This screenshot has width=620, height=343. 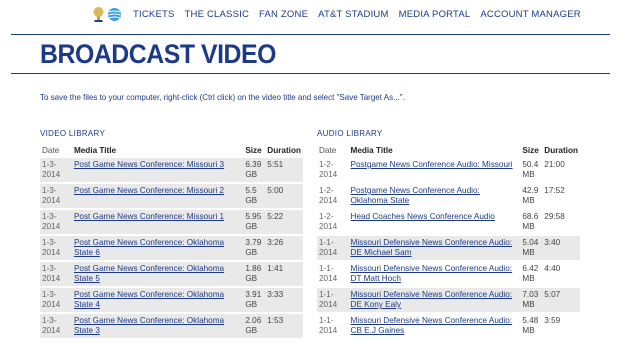 What do you see at coordinates (353, 14) in the screenshot?
I see `nav-att-stadium: AT&T STADIUM` at bounding box center [353, 14].